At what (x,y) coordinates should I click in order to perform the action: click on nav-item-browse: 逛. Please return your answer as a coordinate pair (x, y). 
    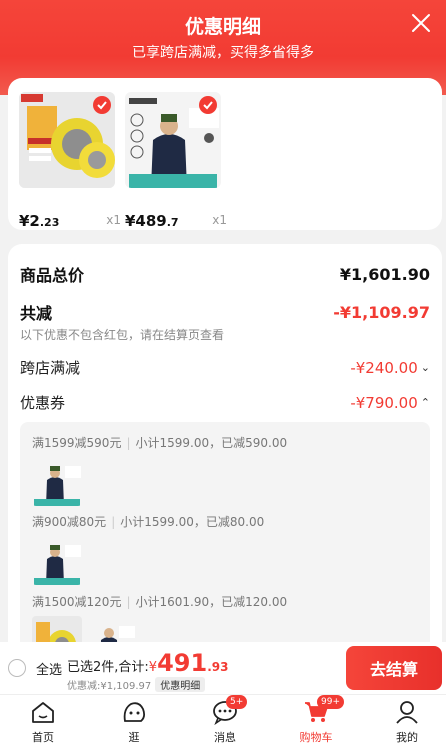
    Looking at the image, I should click on (134, 722).